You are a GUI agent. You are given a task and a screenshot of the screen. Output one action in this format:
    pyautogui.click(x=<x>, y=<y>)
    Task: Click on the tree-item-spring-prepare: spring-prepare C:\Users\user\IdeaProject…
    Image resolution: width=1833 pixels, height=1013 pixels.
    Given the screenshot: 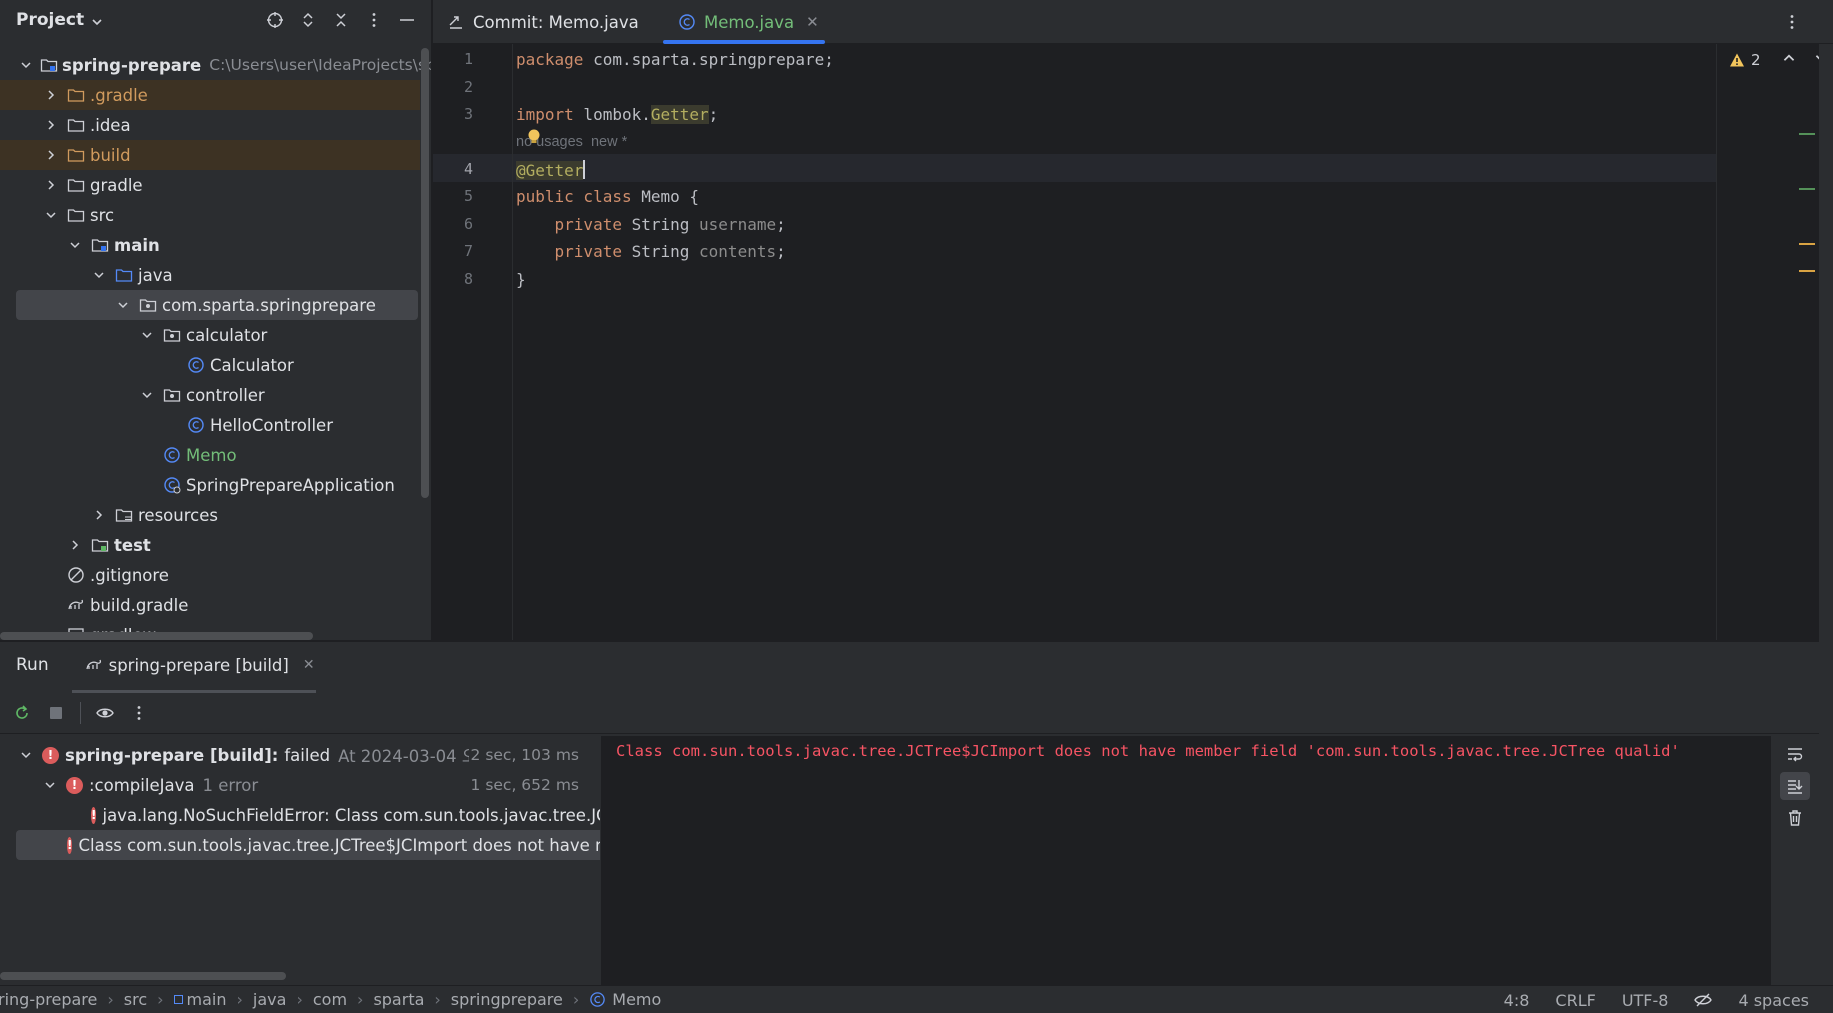 What is the action you would take?
    pyautogui.click(x=215, y=65)
    